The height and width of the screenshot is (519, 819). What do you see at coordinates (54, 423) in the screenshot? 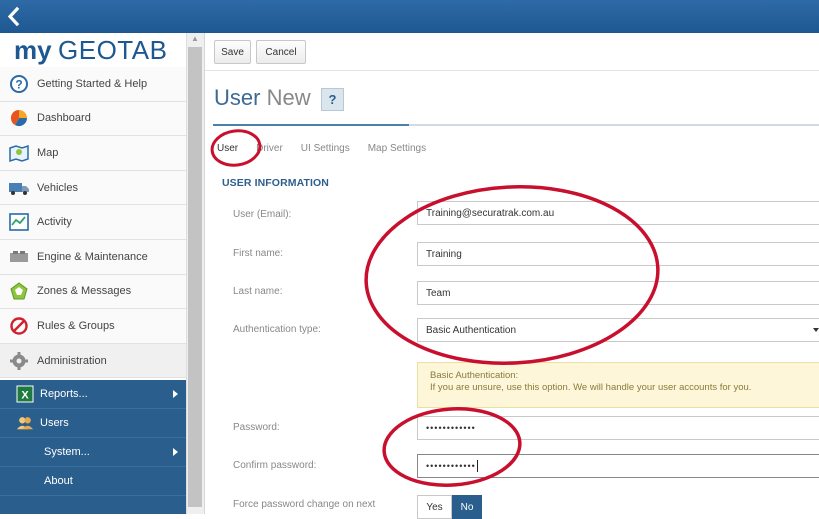
I see `sidebar-item-label: Users` at bounding box center [54, 423].